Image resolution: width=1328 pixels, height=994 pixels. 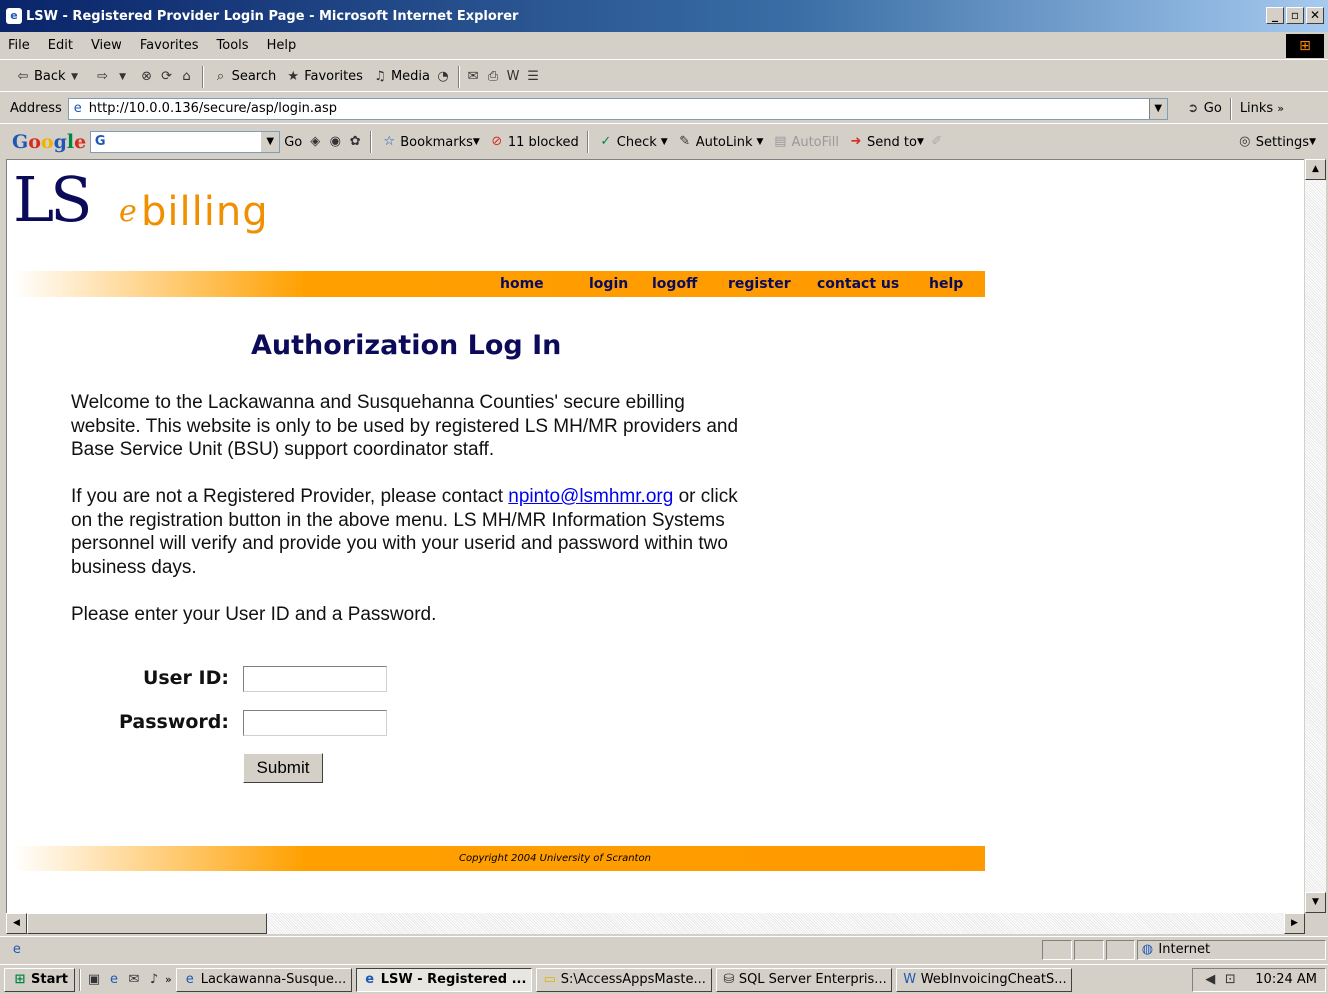 I want to click on bookmarks-button: ☆ Bookmarks ▼, so click(x=429, y=142).